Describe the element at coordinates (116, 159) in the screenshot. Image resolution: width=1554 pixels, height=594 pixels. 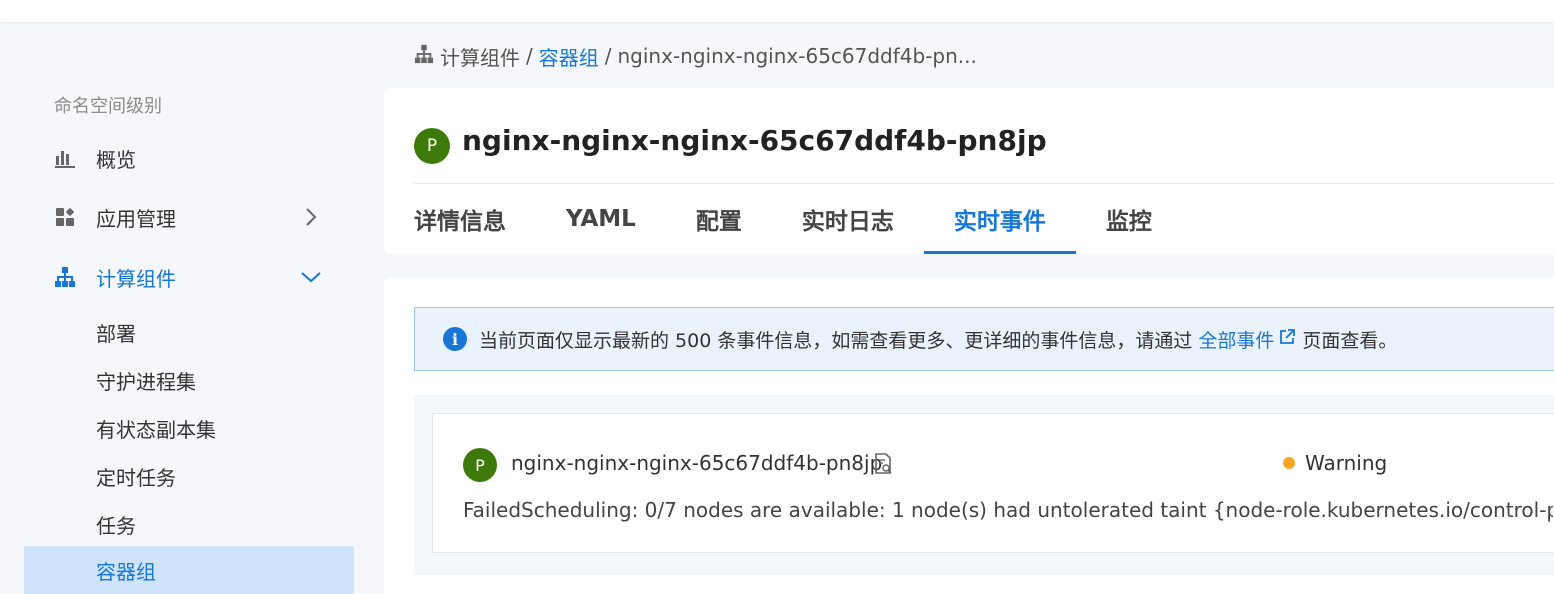
I see `sidebar-item-label: 概览` at that location.